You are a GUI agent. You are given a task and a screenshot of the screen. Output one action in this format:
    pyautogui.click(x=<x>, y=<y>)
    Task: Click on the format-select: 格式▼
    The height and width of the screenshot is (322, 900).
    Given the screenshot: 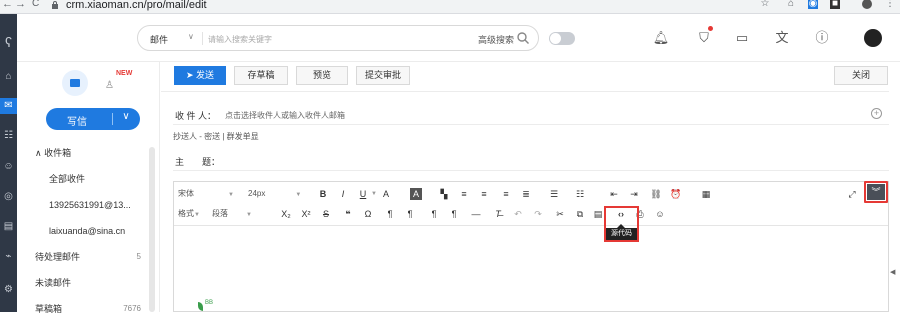 What is the action you would take?
    pyautogui.click(x=194, y=214)
    